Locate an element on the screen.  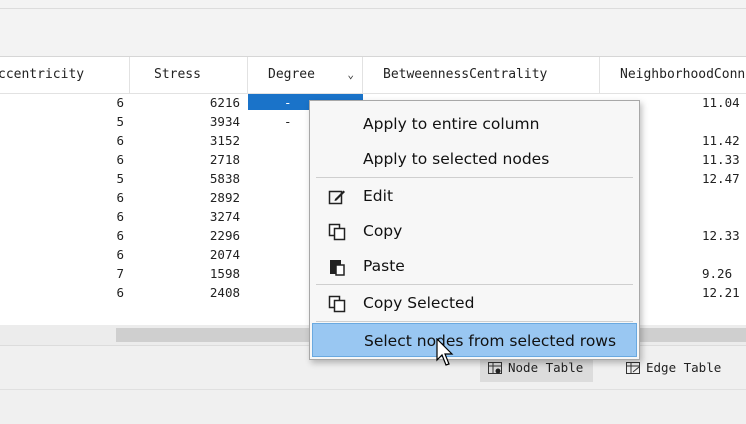
top-toolbar is located at coordinates (373, 28).